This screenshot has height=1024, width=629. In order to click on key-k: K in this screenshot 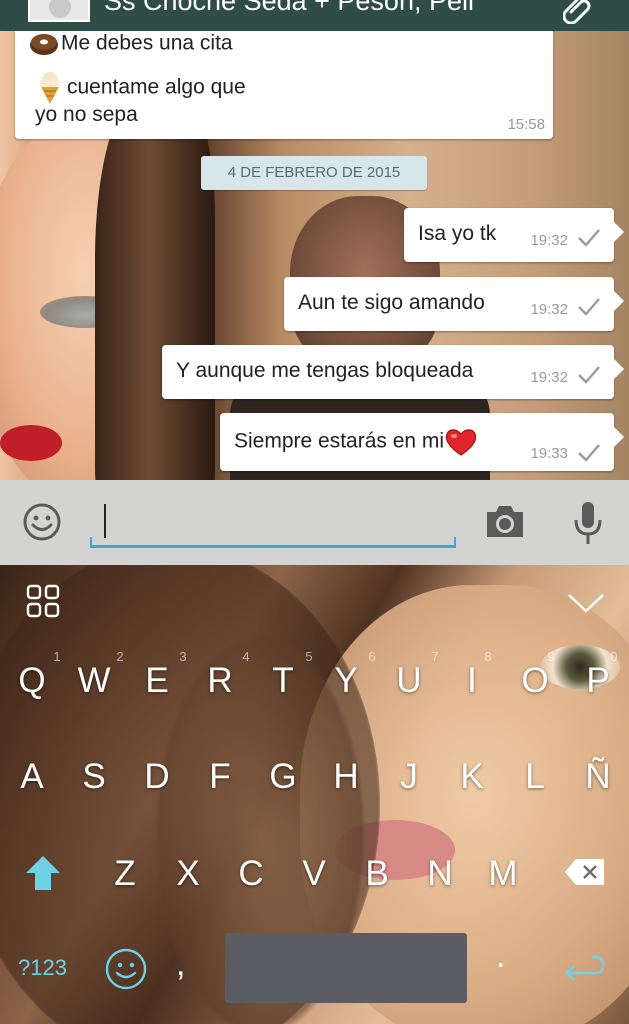, I will do `click(472, 777)`.